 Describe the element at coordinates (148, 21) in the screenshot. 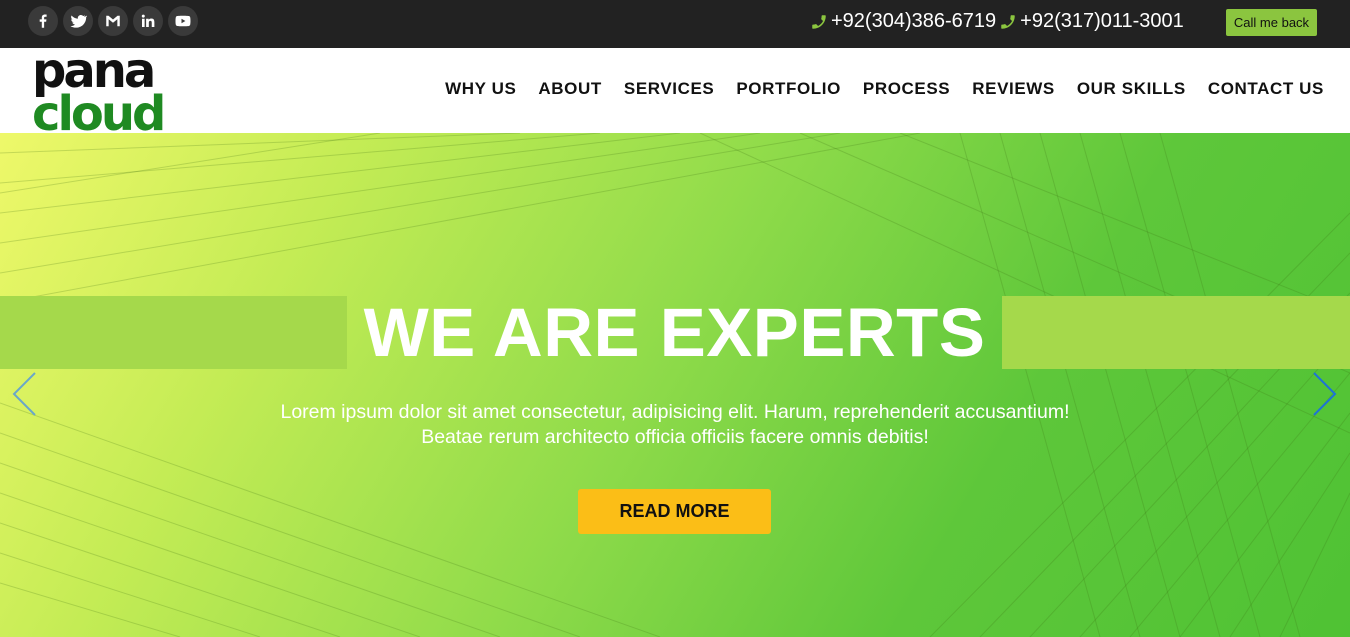

I see `linkedin-icon` at that location.